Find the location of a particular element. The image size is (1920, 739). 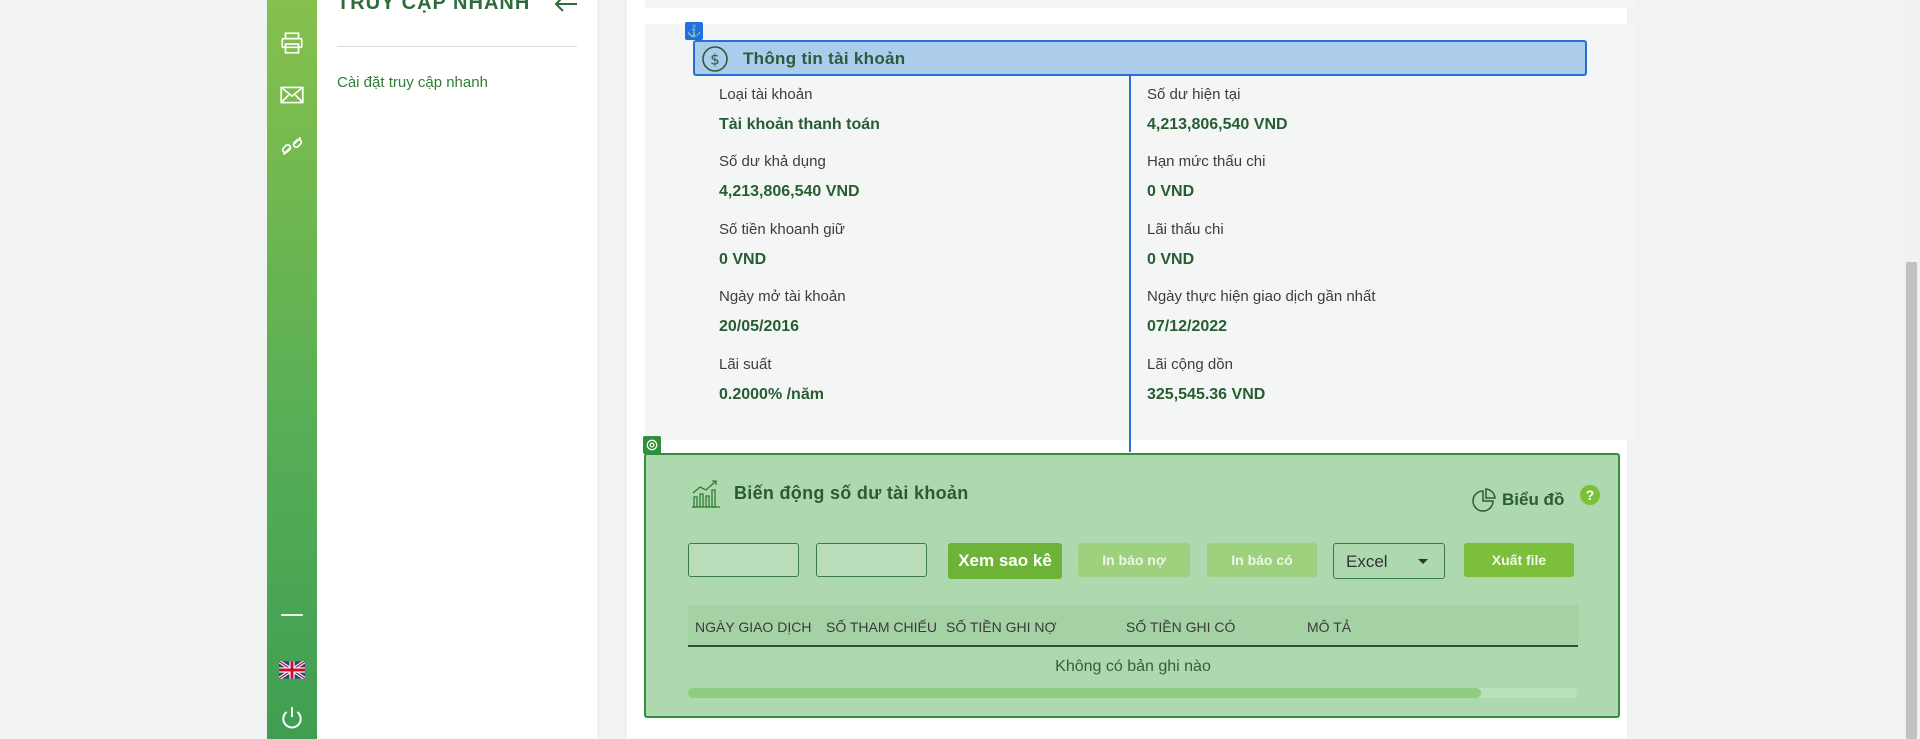

print-credit-note-button: In báo có is located at coordinates (1262, 560).